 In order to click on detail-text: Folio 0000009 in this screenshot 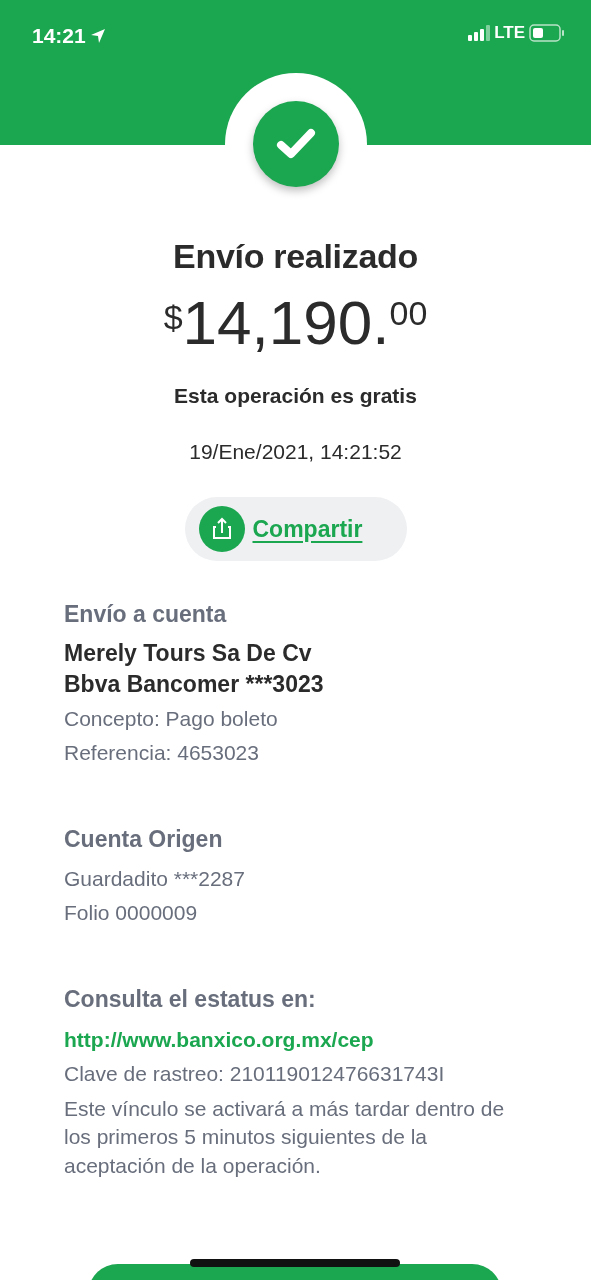, I will do `click(131, 913)`.